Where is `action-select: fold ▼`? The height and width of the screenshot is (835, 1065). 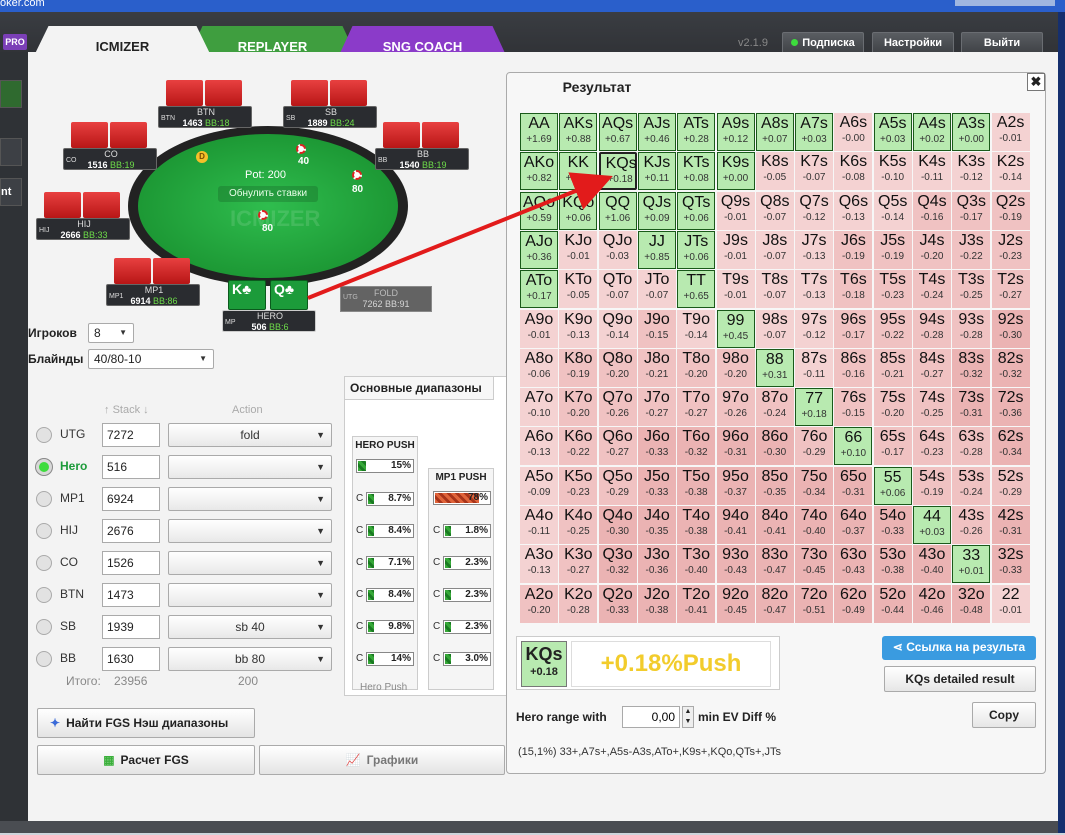 action-select: fold ▼ is located at coordinates (250, 435).